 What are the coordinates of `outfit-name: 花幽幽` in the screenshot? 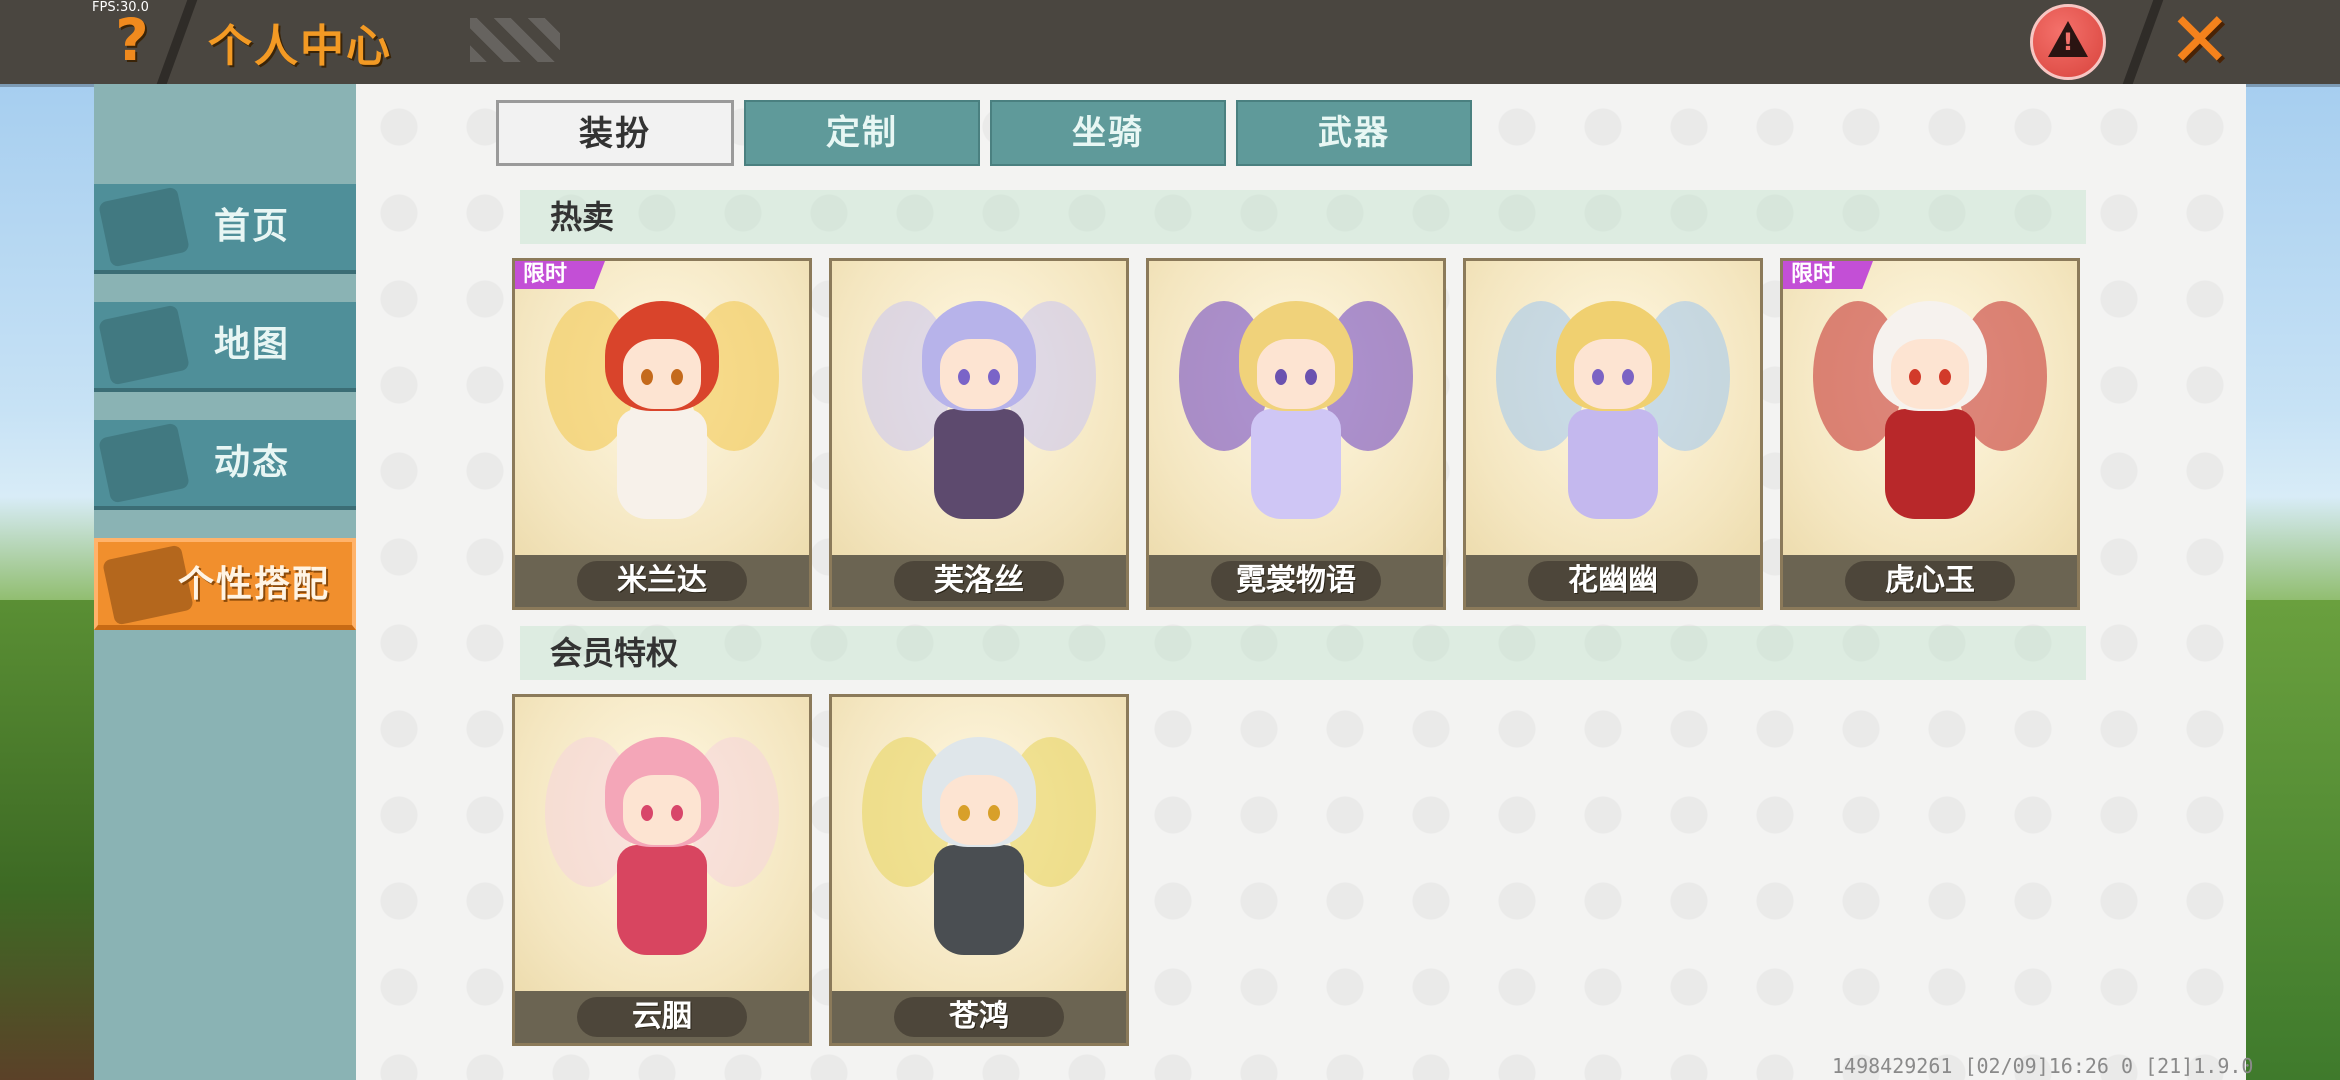 It's located at (1613, 580).